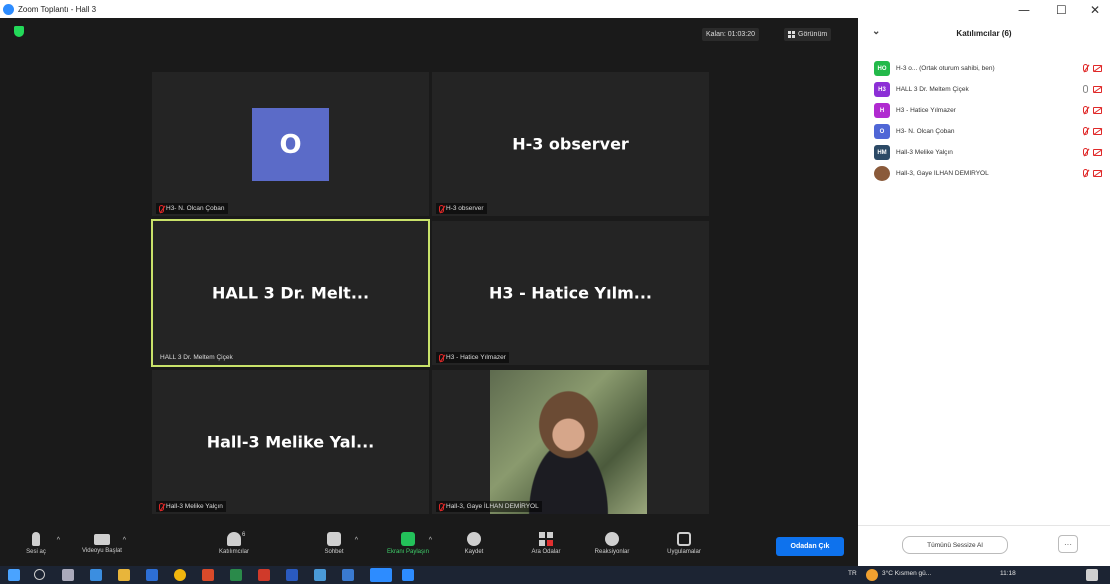  What do you see at coordinates (124, 575) in the screenshot?
I see `file-explorer-icon` at bounding box center [124, 575].